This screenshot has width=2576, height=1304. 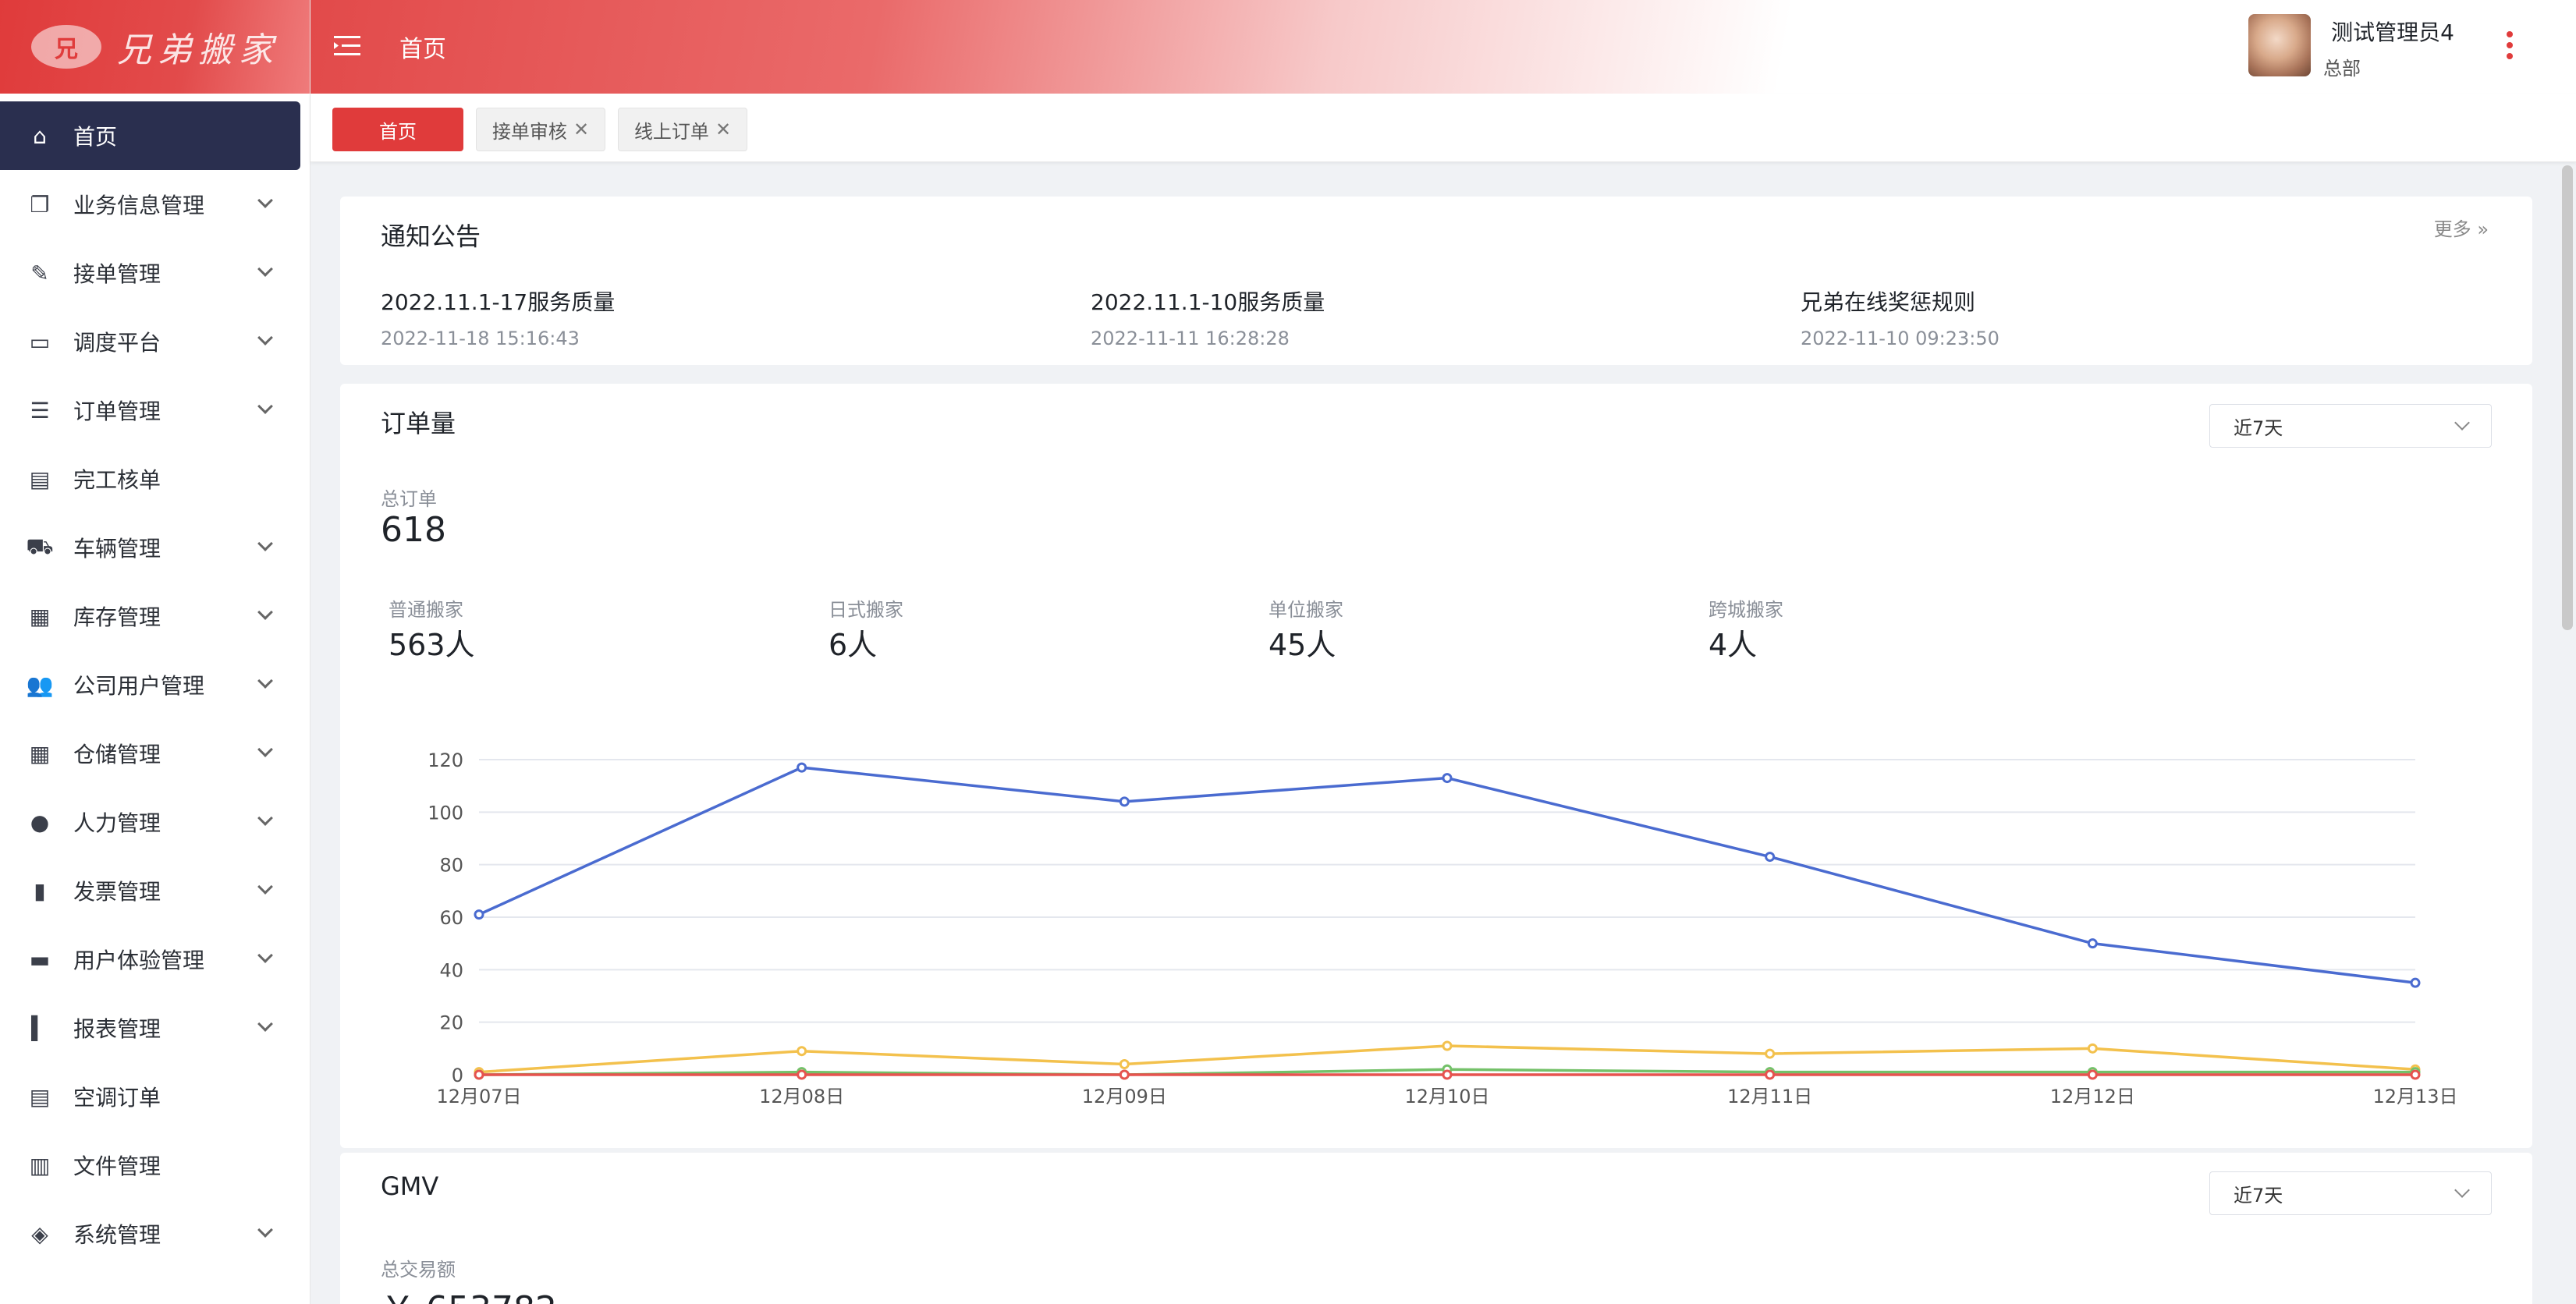 What do you see at coordinates (1208, 302) in the screenshot?
I see `notice-item-title: 2022.11.1-10服务质量` at bounding box center [1208, 302].